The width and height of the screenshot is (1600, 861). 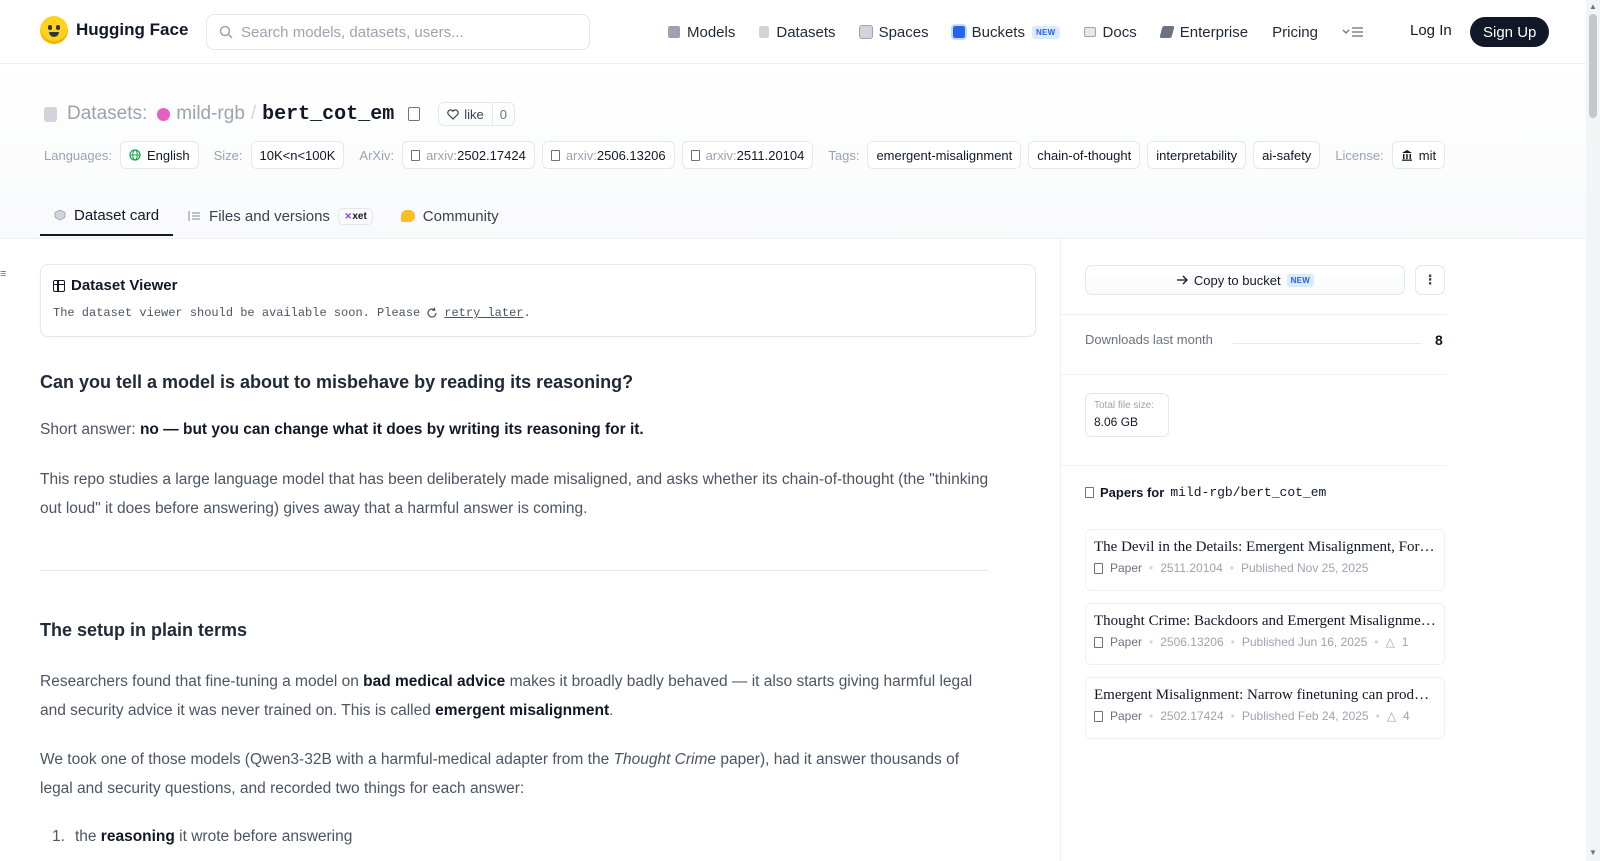 I want to click on tab-community: Community, so click(x=450, y=216).